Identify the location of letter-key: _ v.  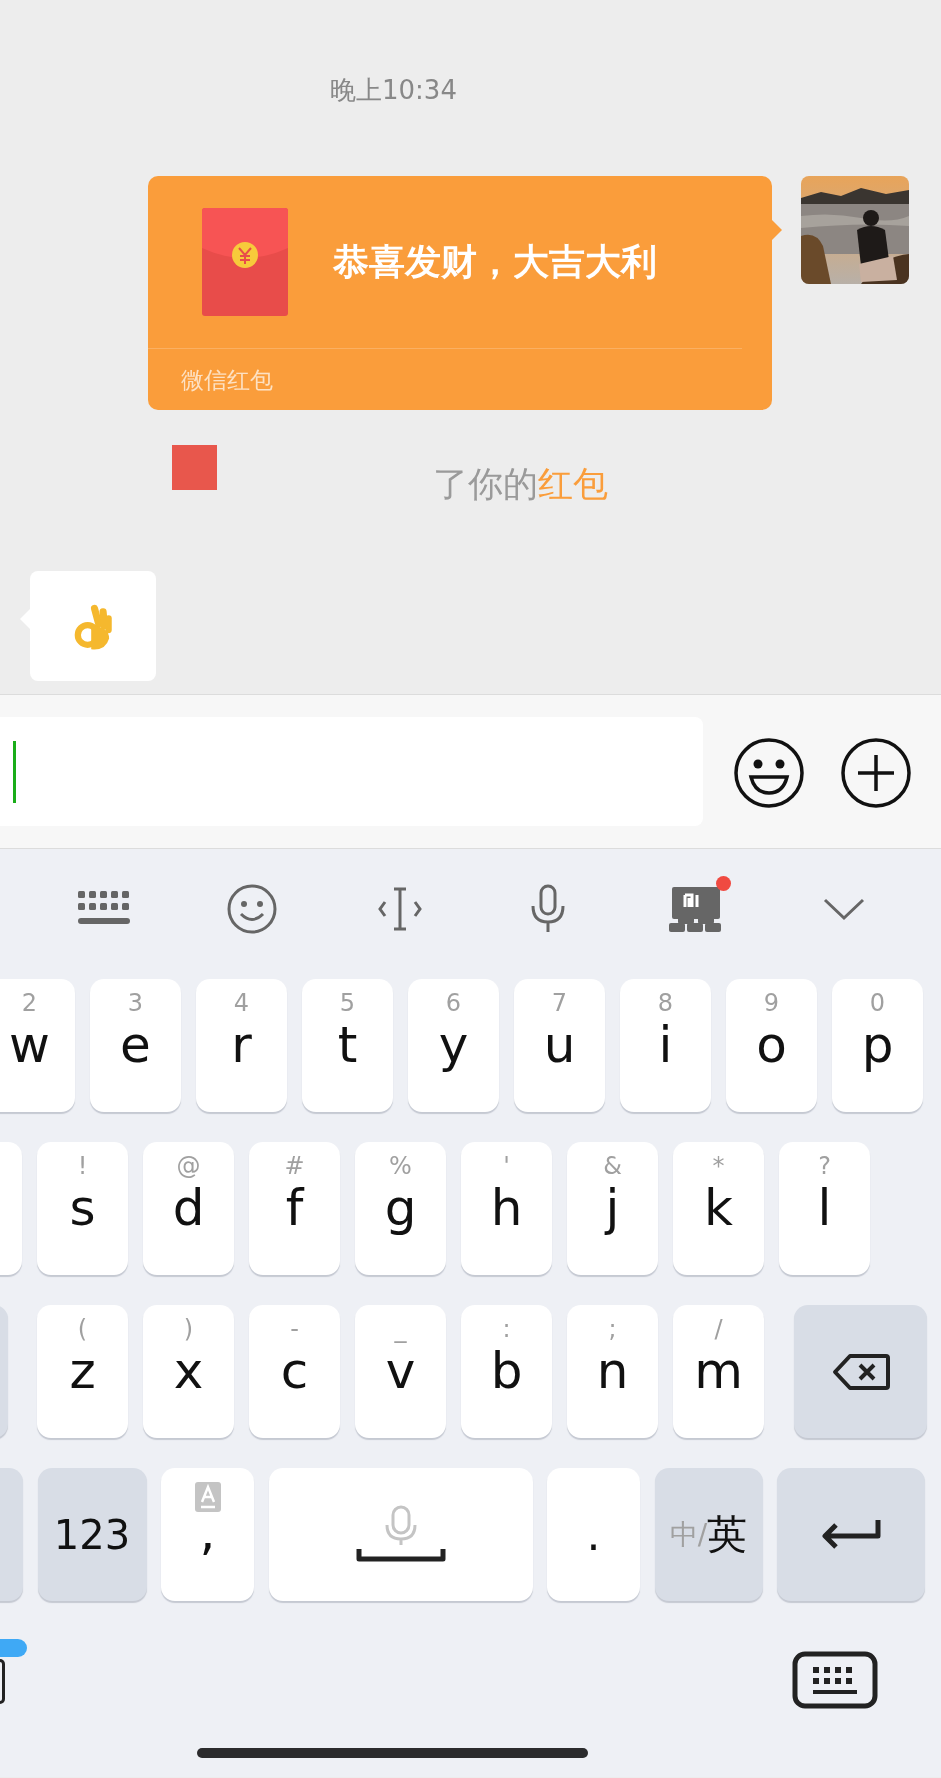
(400, 1371).